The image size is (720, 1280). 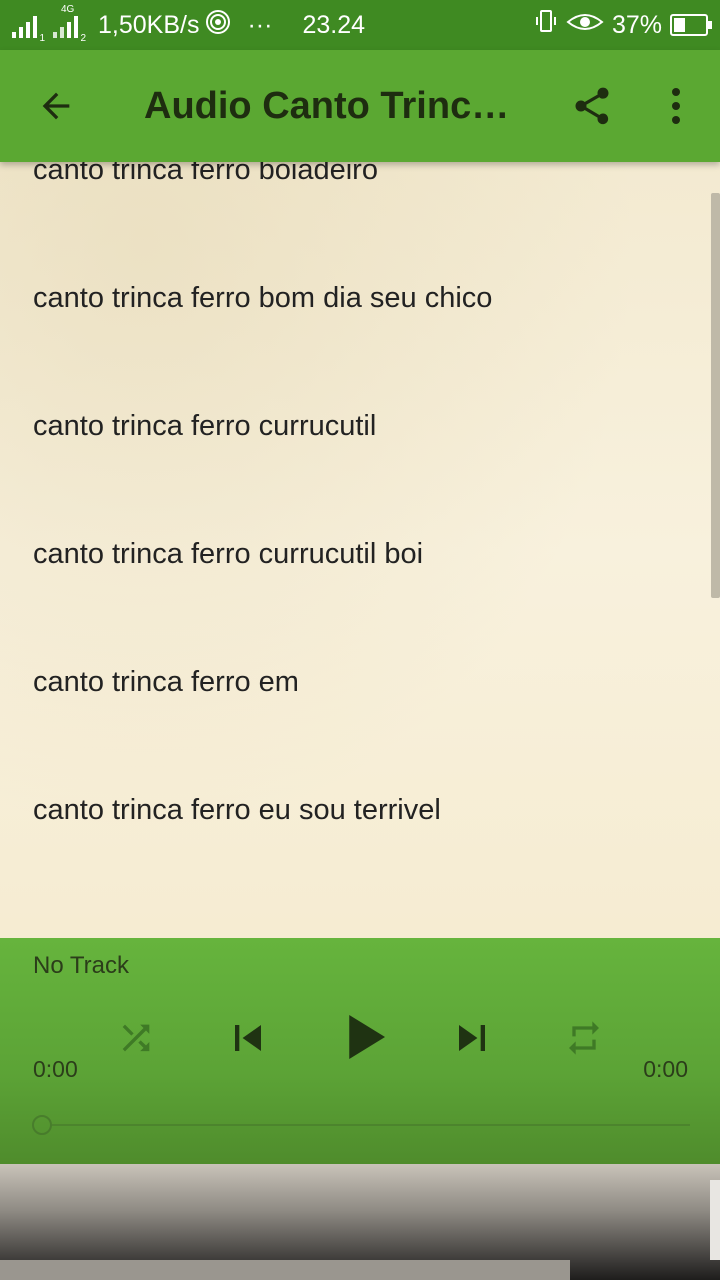 I want to click on banner-edge, so click(x=715, y=1220).